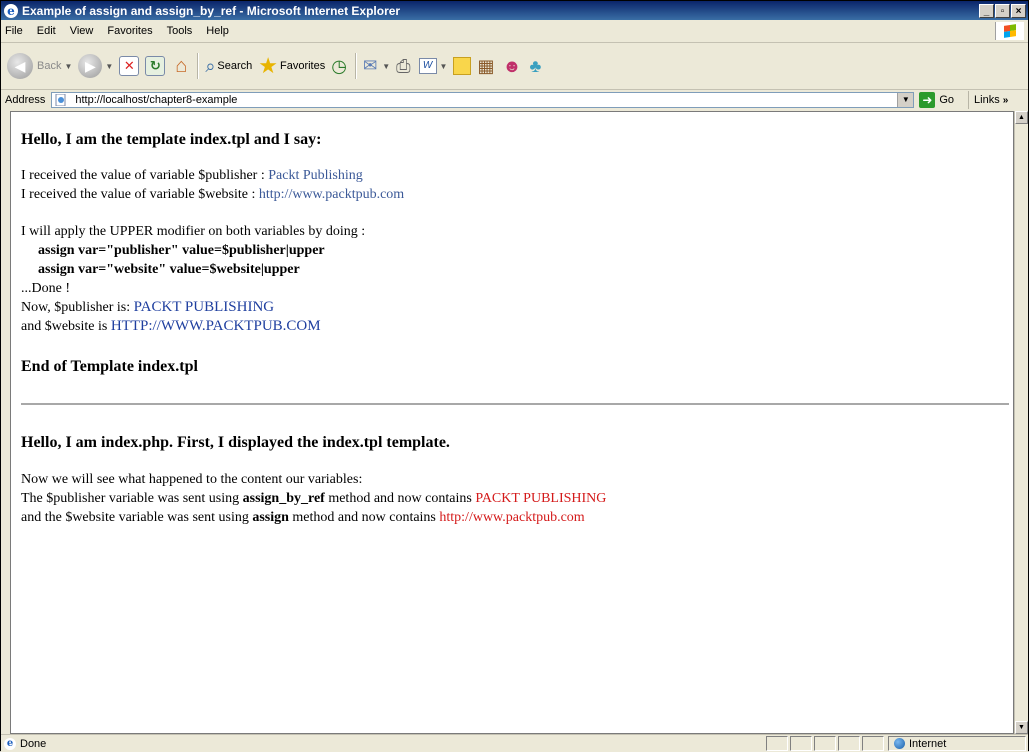 The image size is (1029, 752). What do you see at coordinates (1021, 727) in the screenshot?
I see `scroll-down-button: ▼` at bounding box center [1021, 727].